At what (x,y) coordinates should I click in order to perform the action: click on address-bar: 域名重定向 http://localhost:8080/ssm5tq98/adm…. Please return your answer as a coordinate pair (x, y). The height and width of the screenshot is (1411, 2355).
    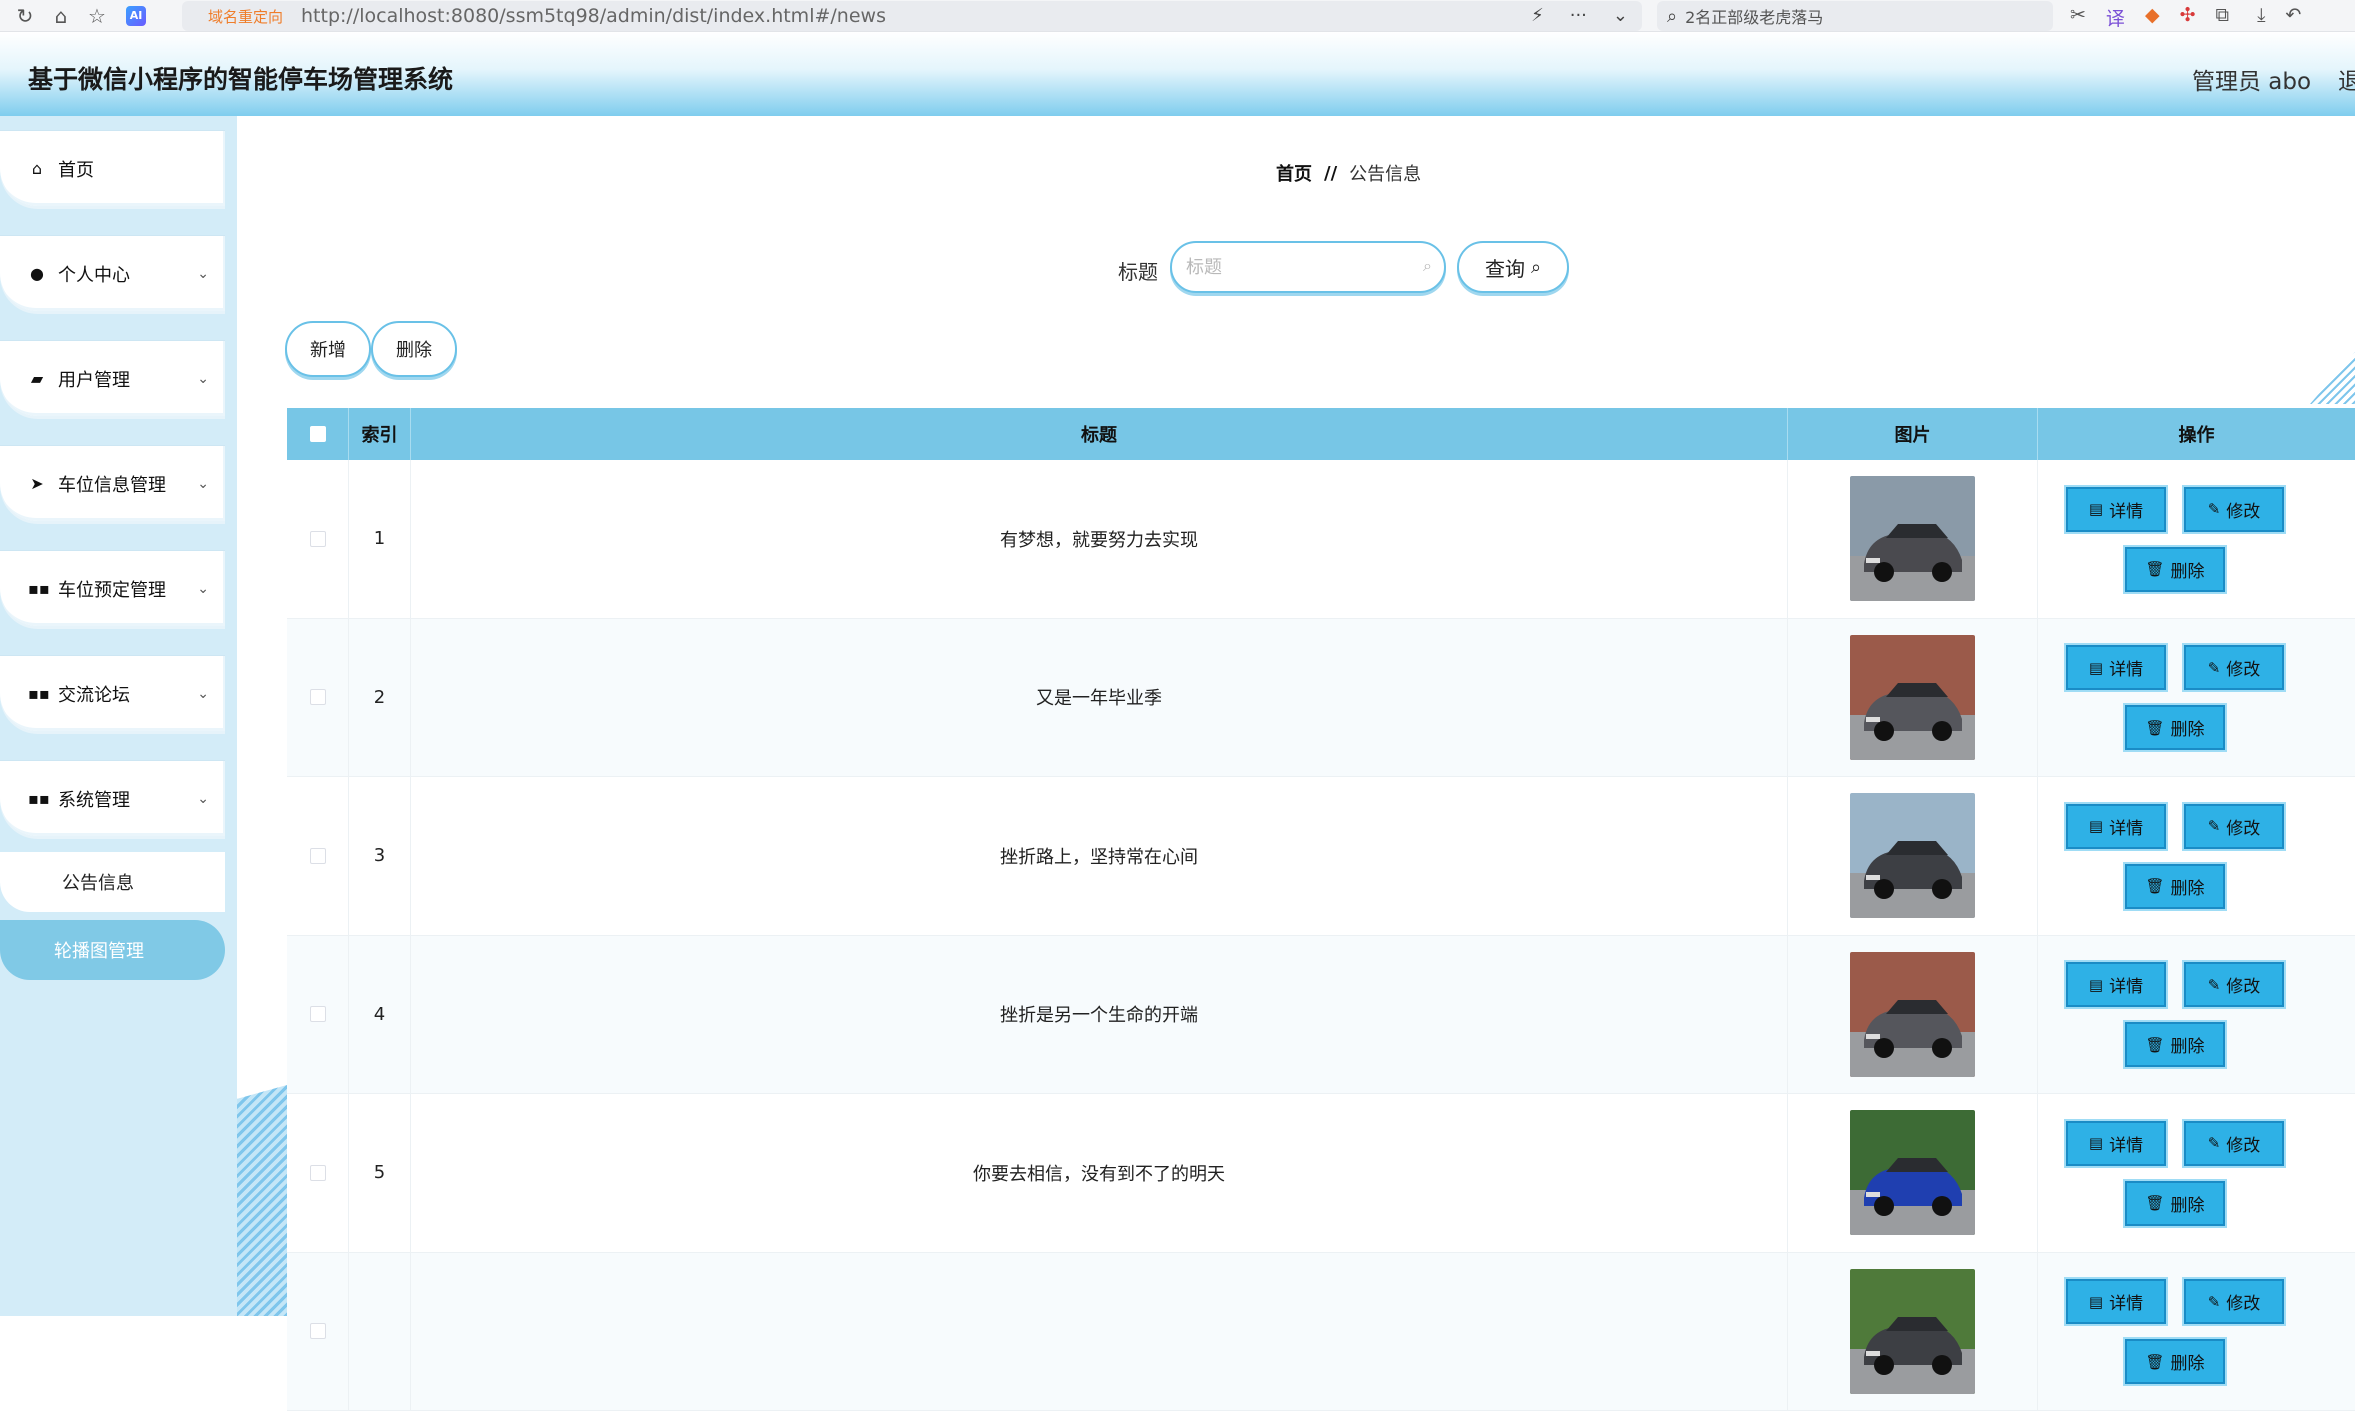
    Looking at the image, I should click on (912, 16).